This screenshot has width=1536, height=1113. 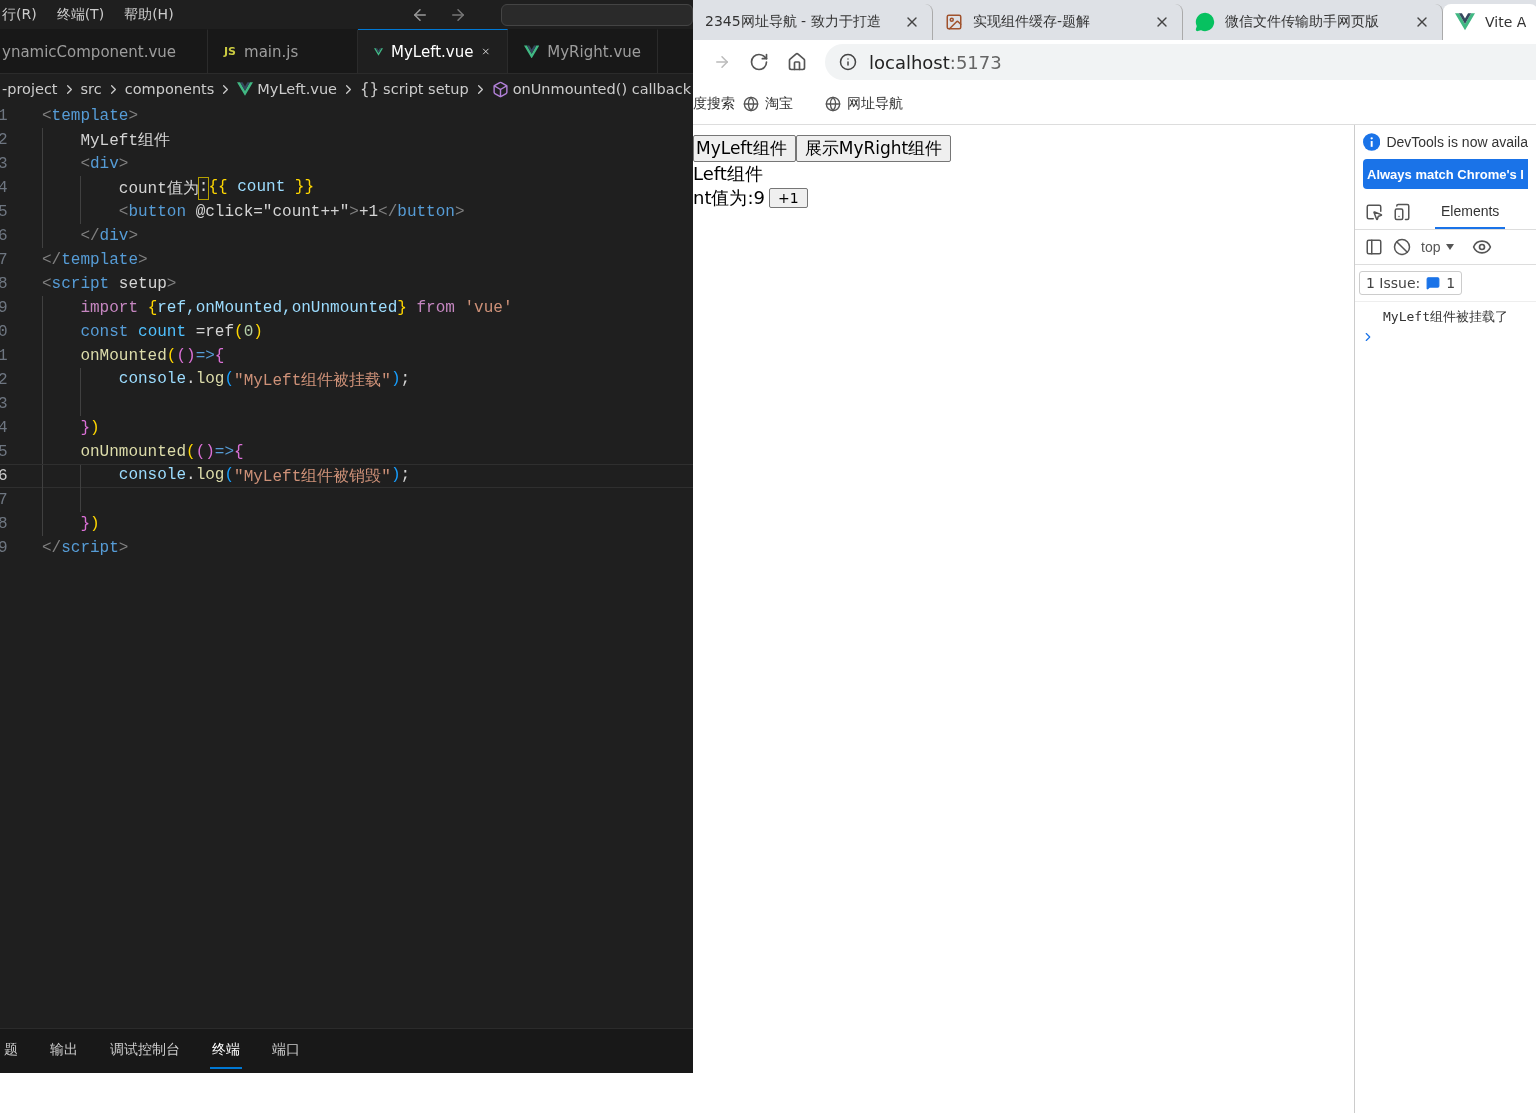 What do you see at coordinates (80, 14) in the screenshot?
I see `menu-item: 终端(T)` at bounding box center [80, 14].